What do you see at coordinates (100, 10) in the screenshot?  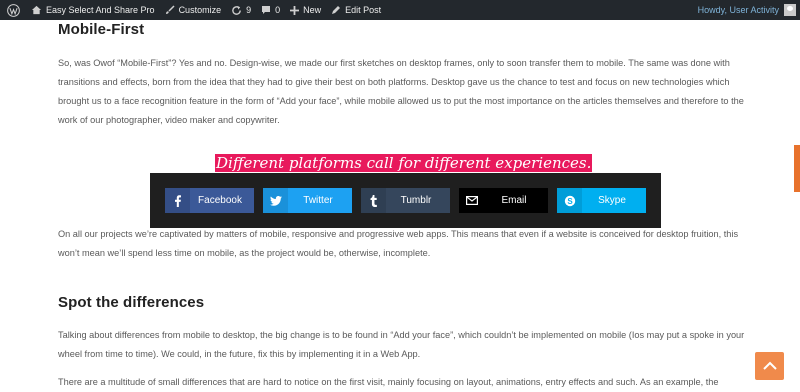 I see `site-name-label: Easy Select And Share Pro` at bounding box center [100, 10].